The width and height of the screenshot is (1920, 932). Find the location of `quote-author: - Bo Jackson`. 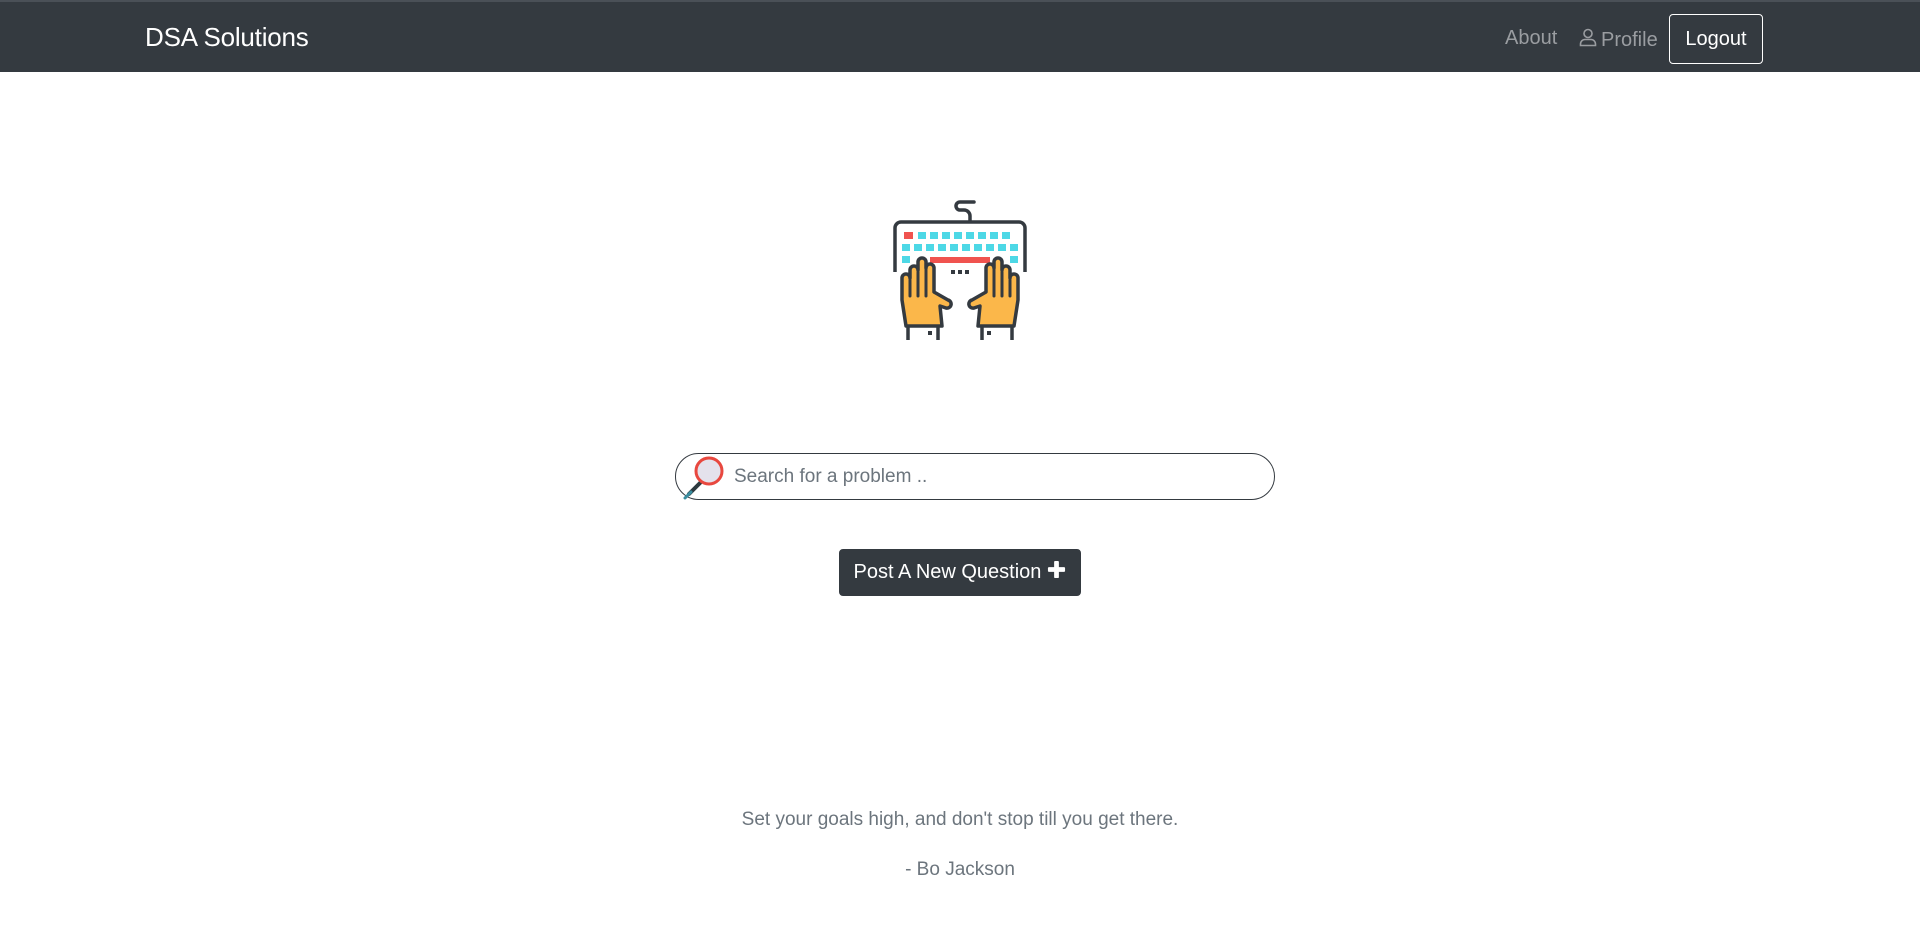

quote-author: - Bo Jackson is located at coordinates (960, 869).